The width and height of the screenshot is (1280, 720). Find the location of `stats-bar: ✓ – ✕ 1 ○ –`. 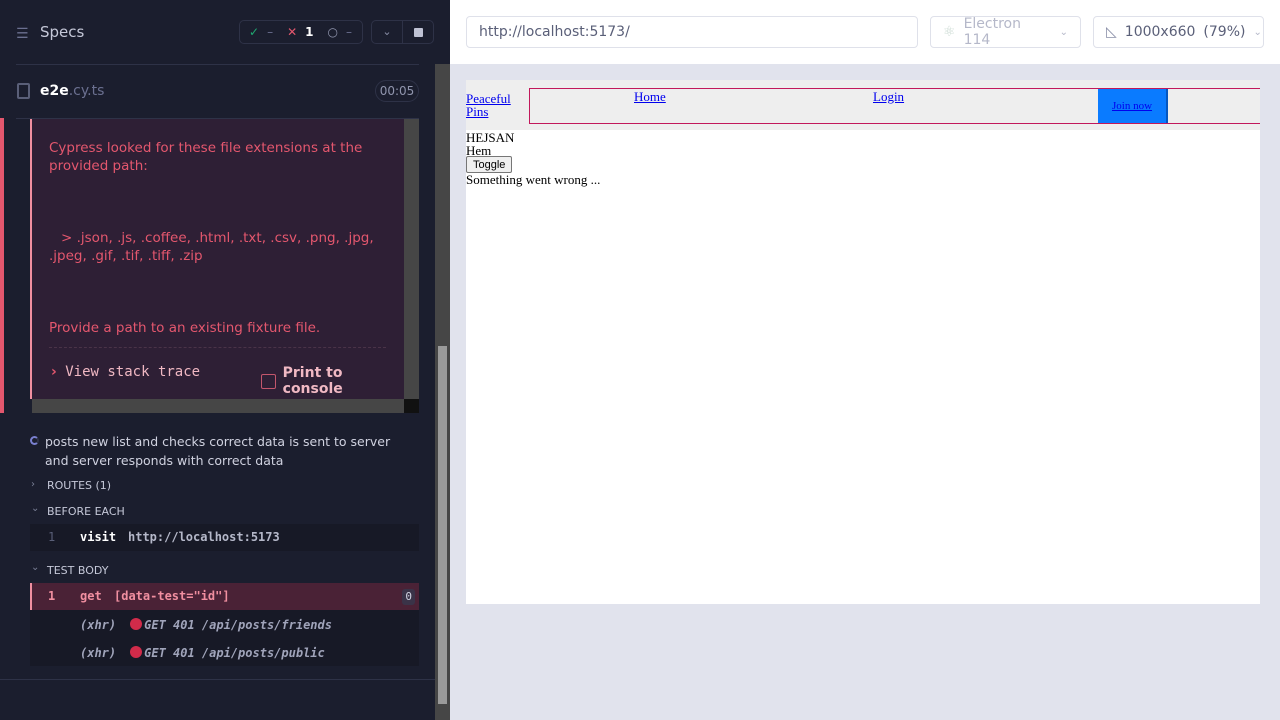

stats-bar: ✓ – ✕ 1 ○ – is located at coordinates (301, 32).